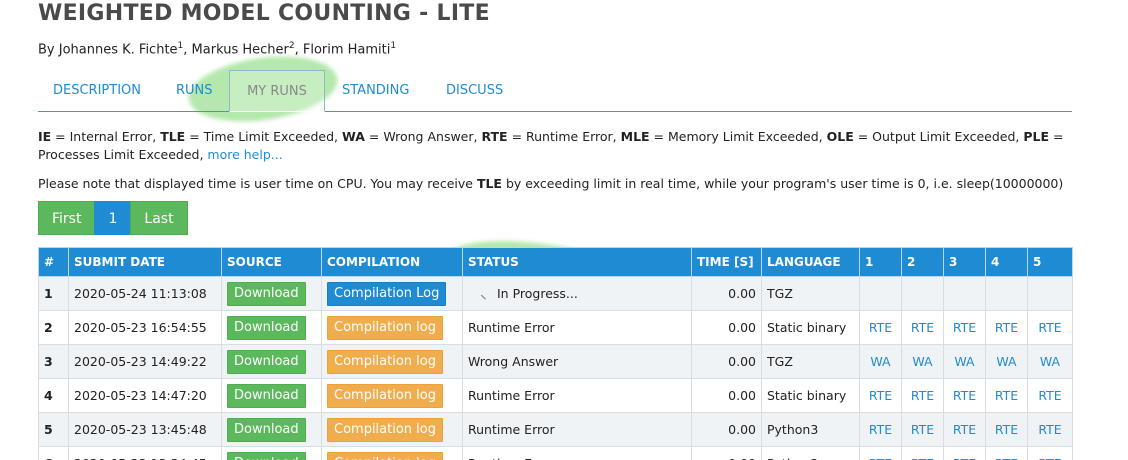  Describe the element at coordinates (635, 136) in the screenshot. I see `legend-abbr: MLE` at that location.